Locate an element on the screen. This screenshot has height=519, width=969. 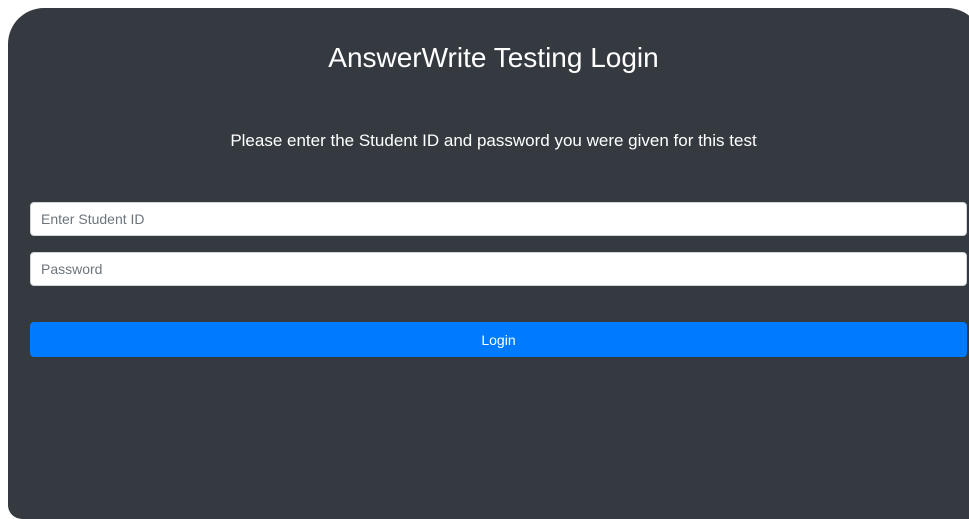
student-id-input is located at coordinates (498, 219).